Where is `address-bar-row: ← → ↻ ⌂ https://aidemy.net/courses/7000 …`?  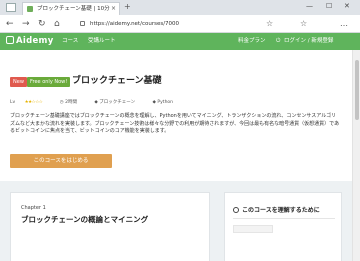 address-bar-row: ← → ↻ ⌂ https://aidemy.net/courses/7000 … is located at coordinates (180, 24).